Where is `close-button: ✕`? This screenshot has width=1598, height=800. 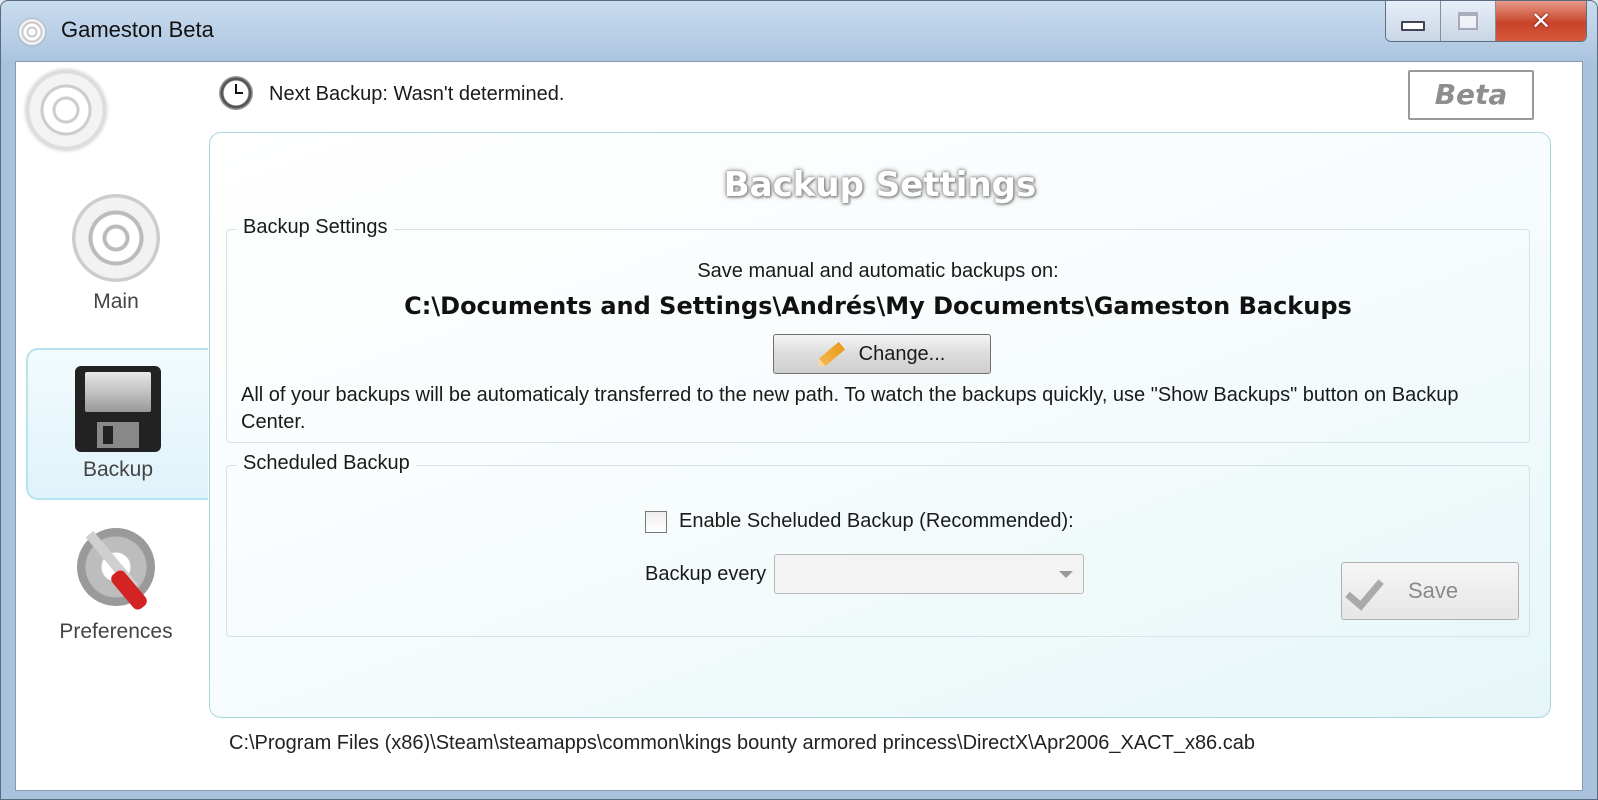
close-button: ✕ is located at coordinates (1541, 21).